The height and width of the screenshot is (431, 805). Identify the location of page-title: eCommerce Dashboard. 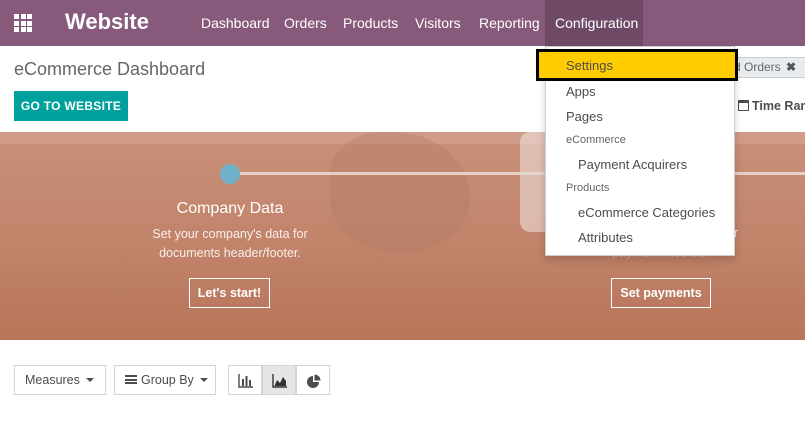
(110, 69).